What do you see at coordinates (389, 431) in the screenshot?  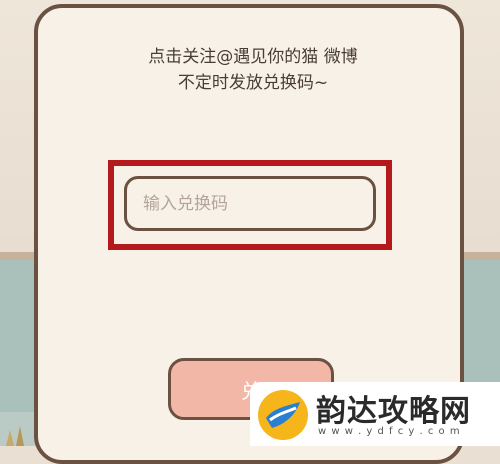 I see `site-url: w w w . y d f c y . c o m` at bounding box center [389, 431].